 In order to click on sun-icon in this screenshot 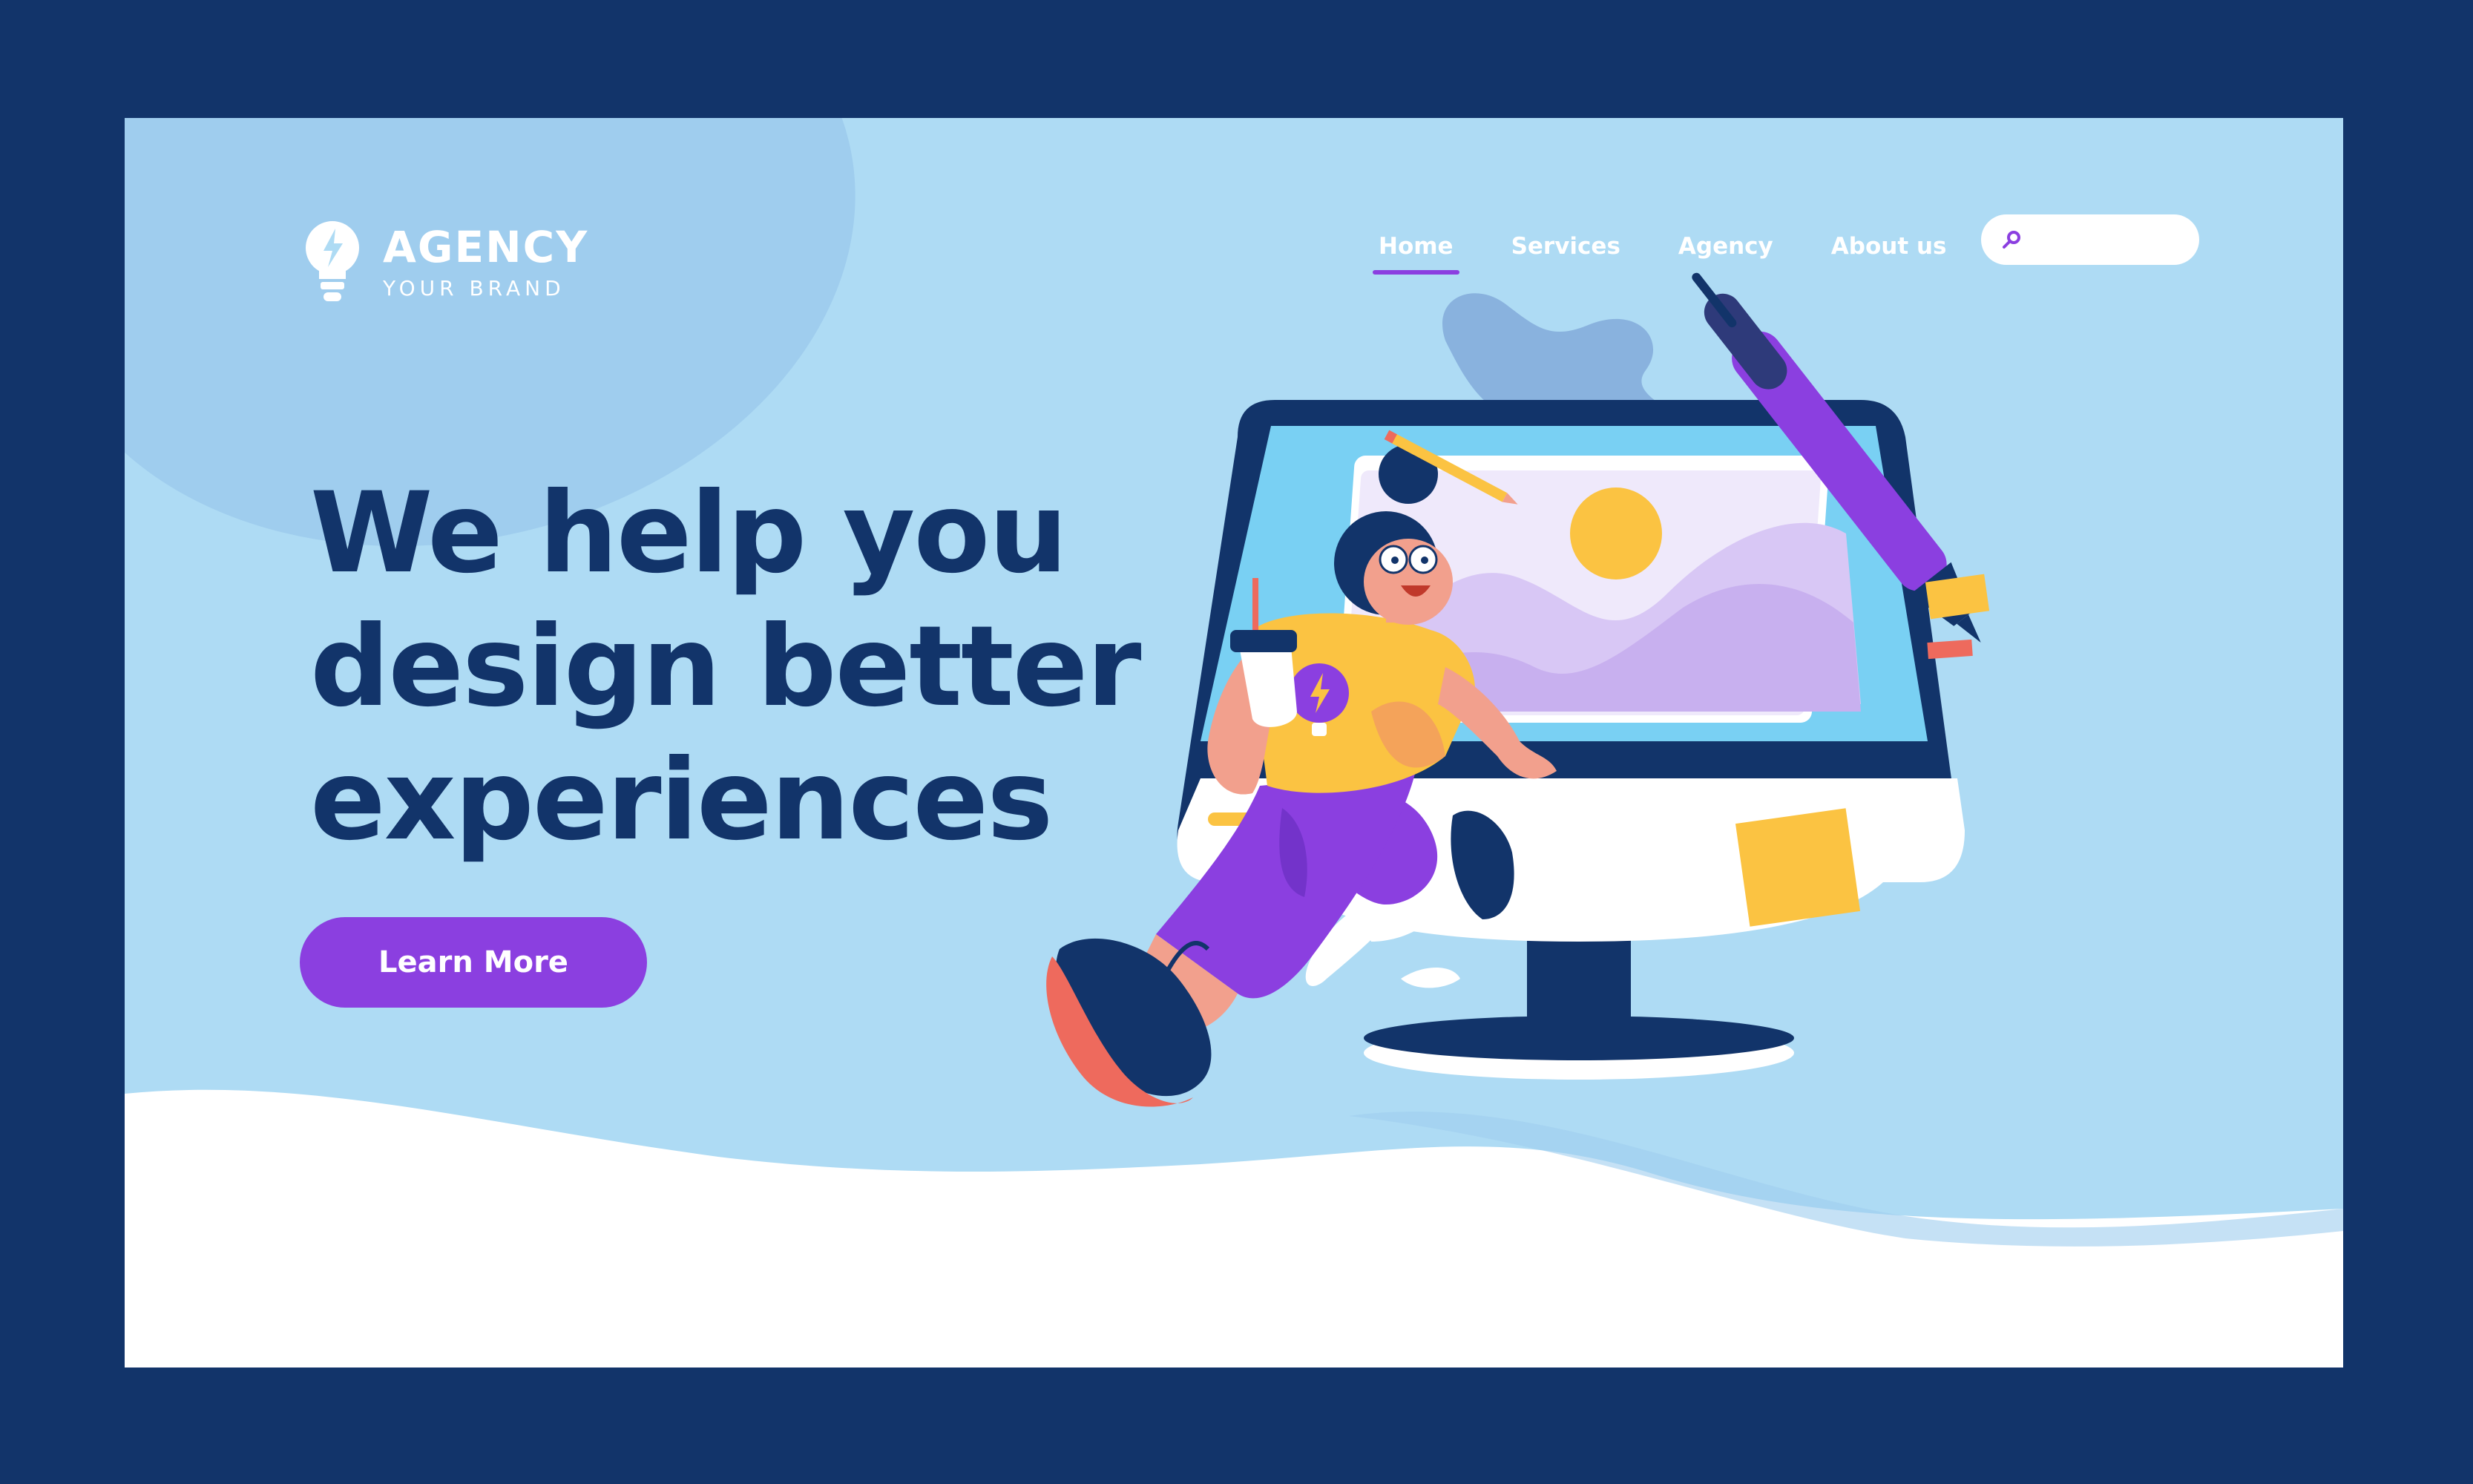, I will do `click(1616, 533)`.